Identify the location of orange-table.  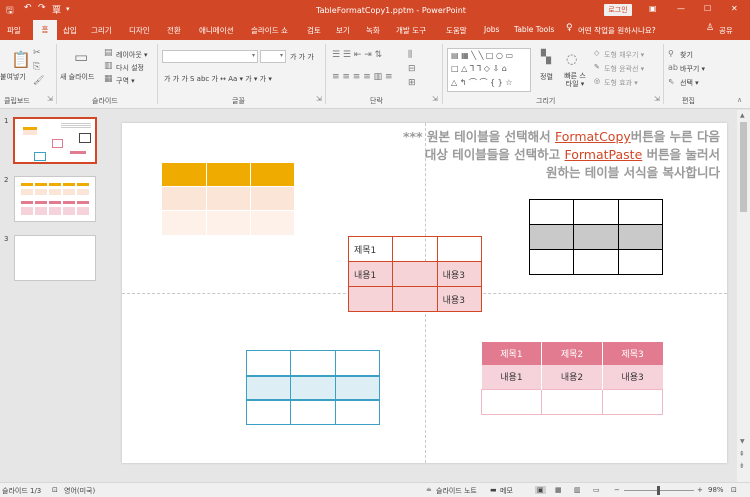
(228, 199).